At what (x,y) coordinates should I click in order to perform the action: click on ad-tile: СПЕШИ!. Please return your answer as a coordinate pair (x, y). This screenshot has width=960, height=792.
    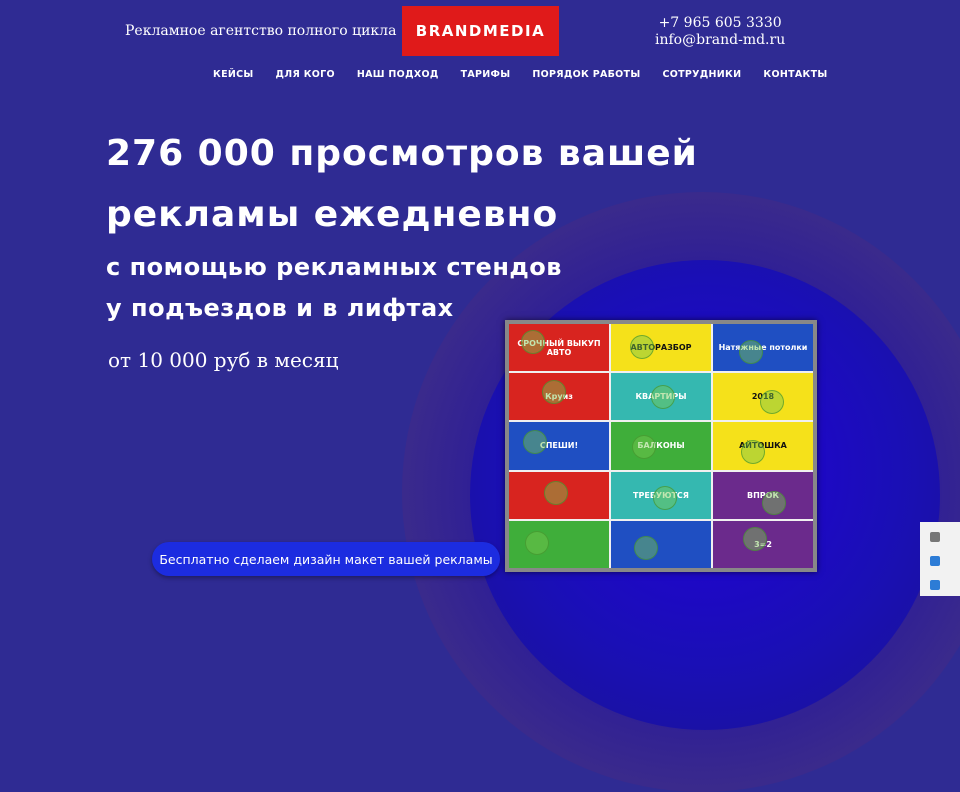
    Looking at the image, I should click on (559, 446).